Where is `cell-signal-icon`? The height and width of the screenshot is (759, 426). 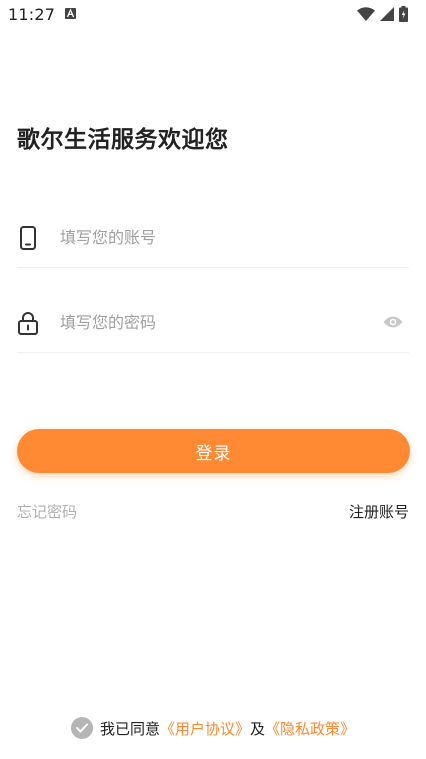 cell-signal-icon is located at coordinates (387, 14).